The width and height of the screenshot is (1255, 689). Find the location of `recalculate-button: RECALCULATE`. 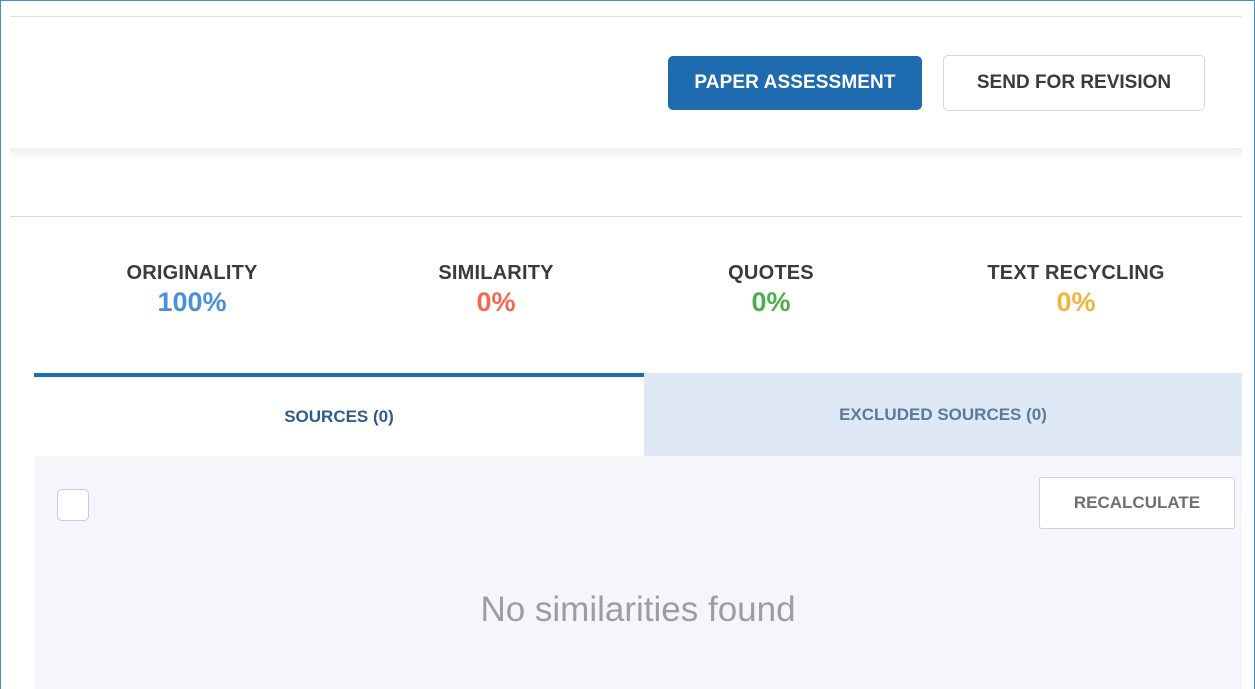

recalculate-button: RECALCULATE is located at coordinates (1137, 503).